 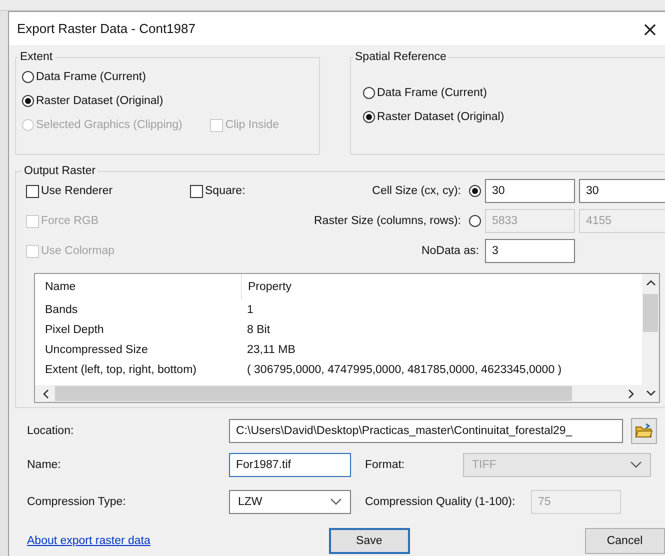 I want to click on folder-icon, so click(x=644, y=431).